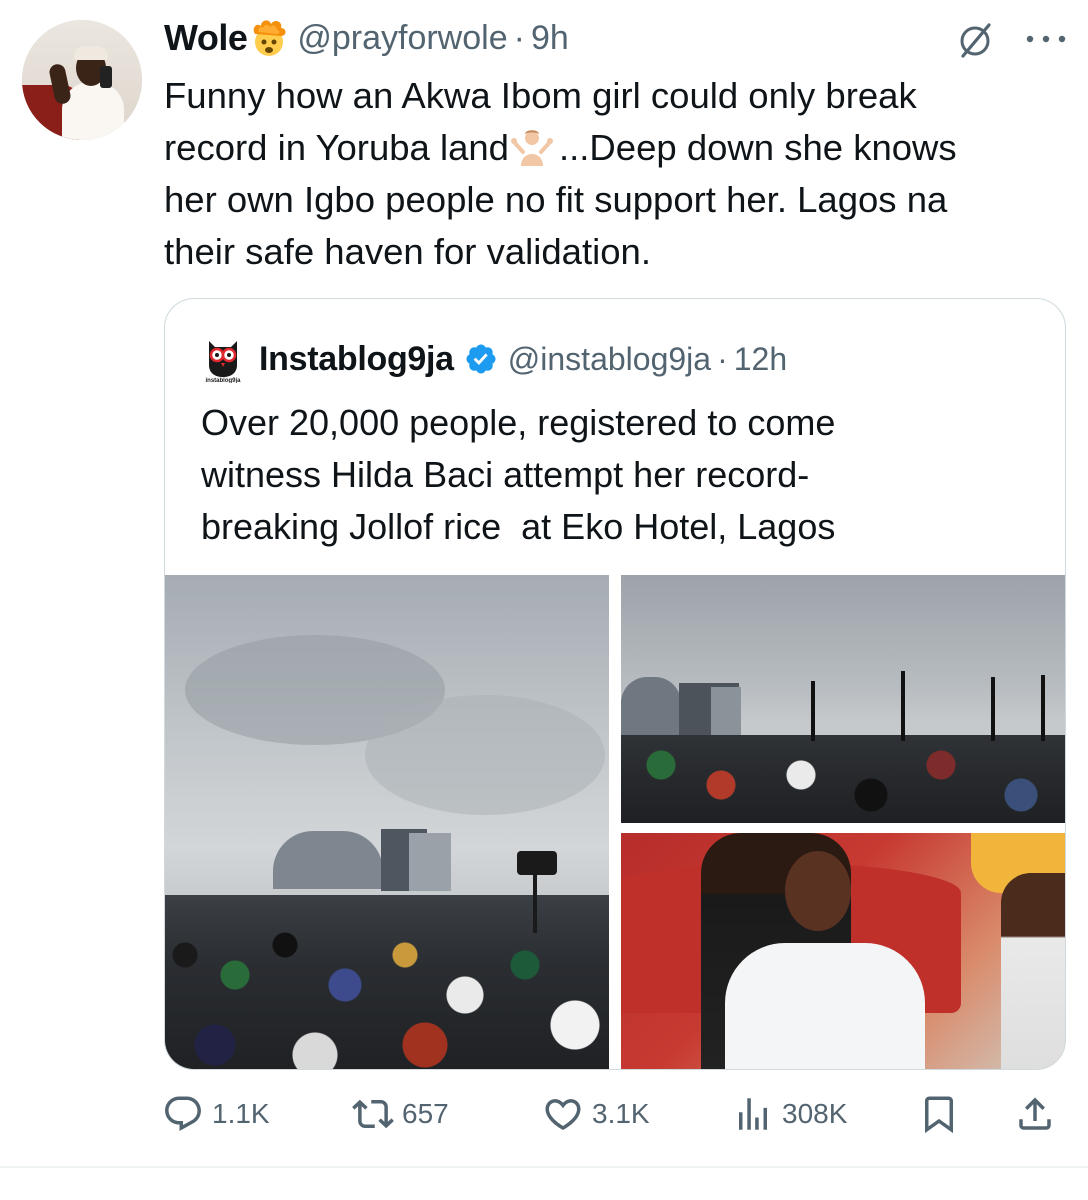  I want to click on share-icon, so click(1035, 1113).